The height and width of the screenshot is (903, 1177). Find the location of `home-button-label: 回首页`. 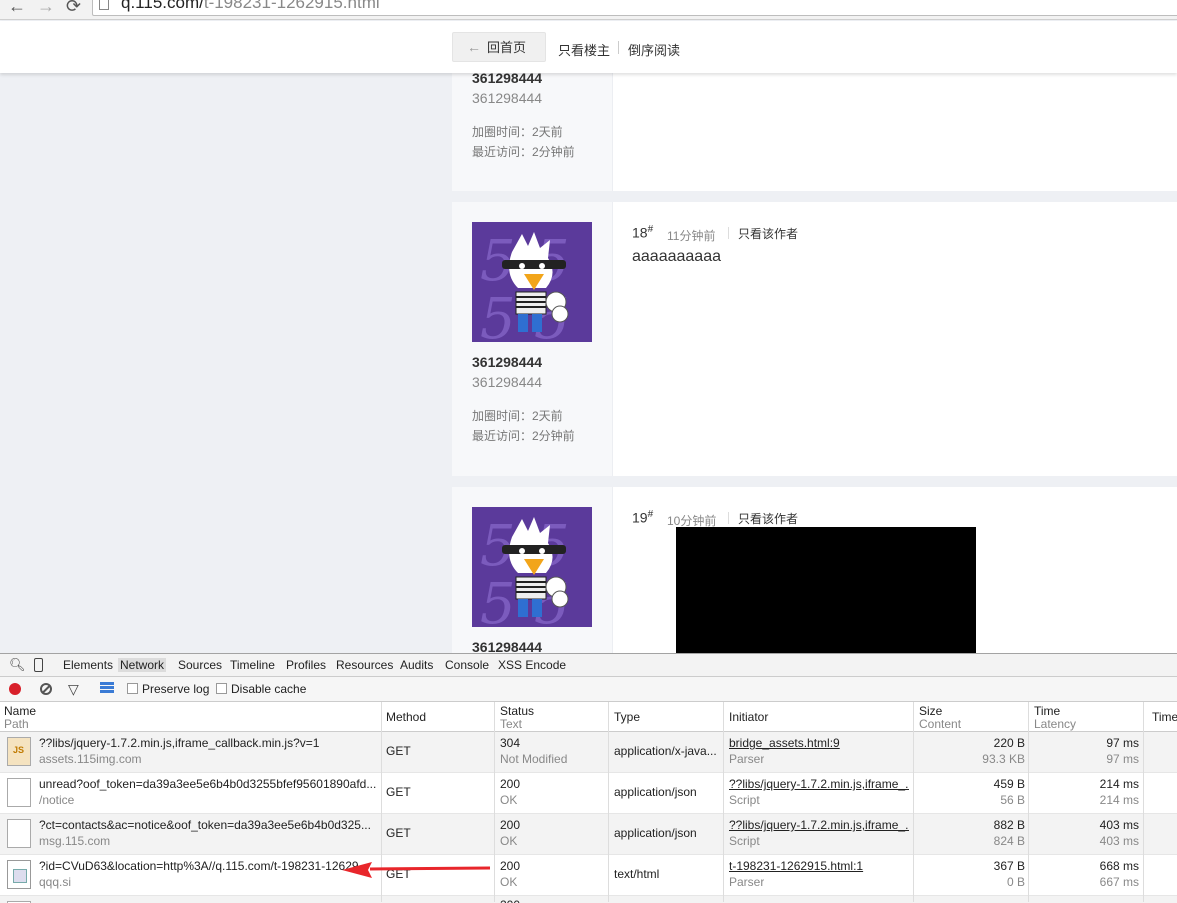

home-button-label: 回首页 is located at coordinates (507, 47).